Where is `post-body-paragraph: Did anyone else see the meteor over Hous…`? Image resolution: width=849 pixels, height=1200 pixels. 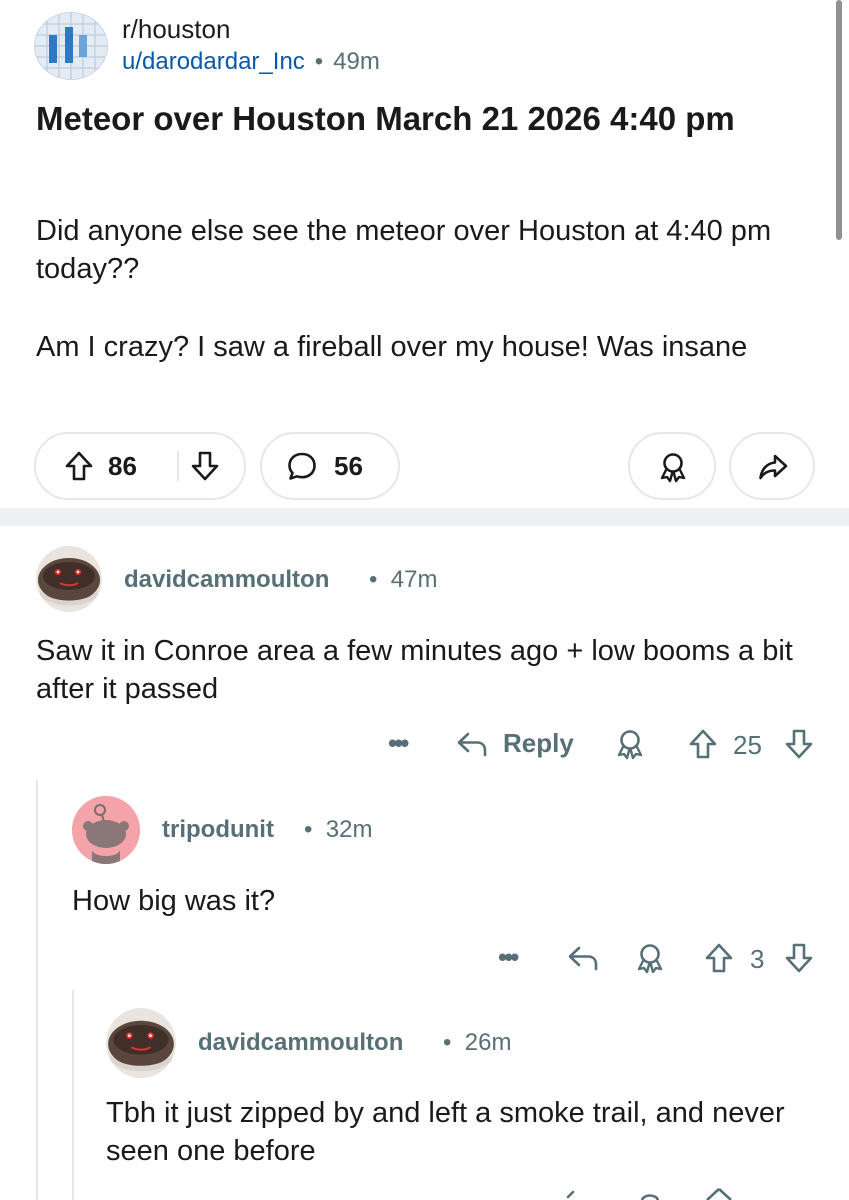
post-body-paragraph: Did anyone else see the meteor over Hous… is located at coordinates (404, 250).